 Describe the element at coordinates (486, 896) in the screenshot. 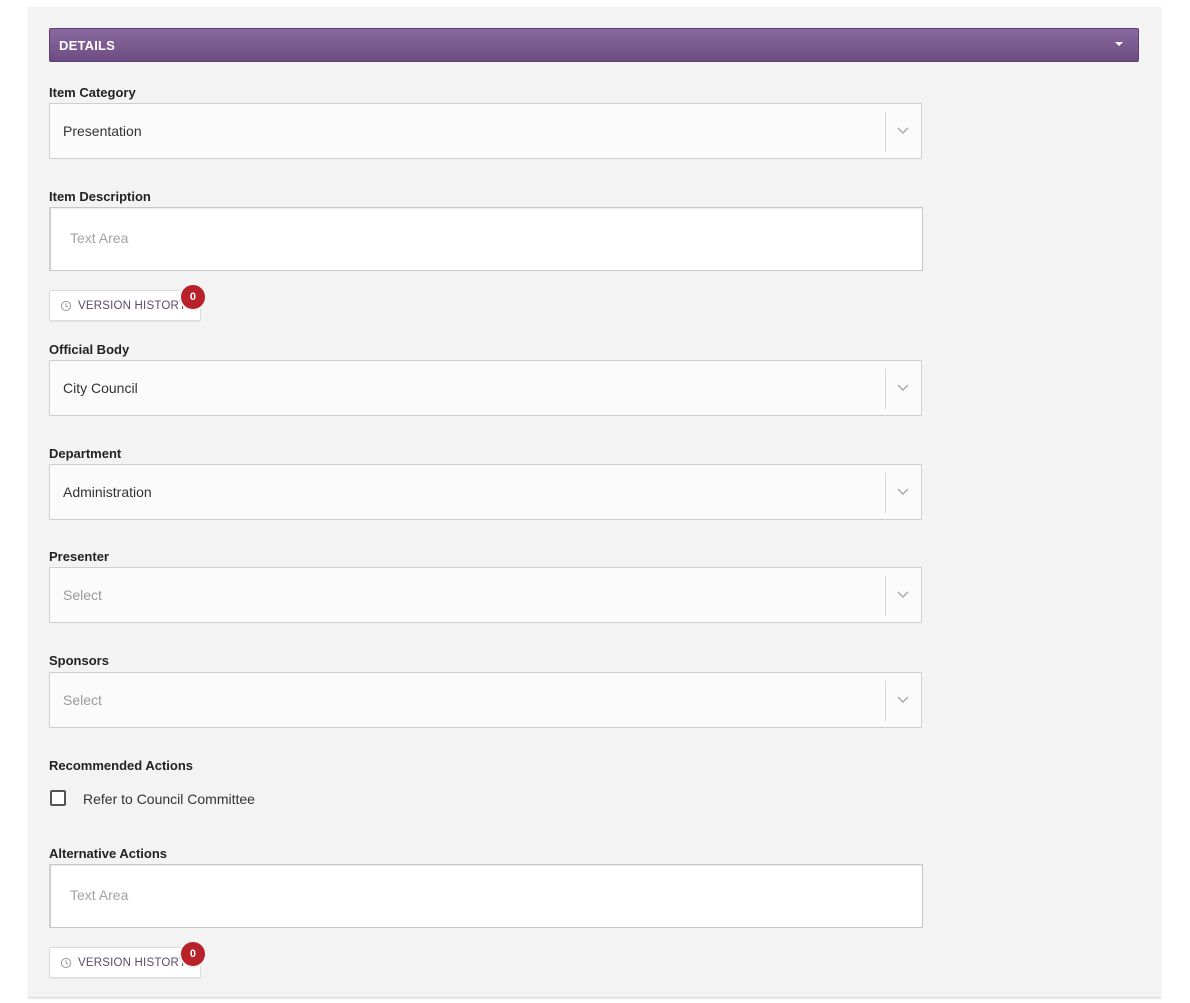

I see `alternative-actions-textarea: Text Area` at that location.